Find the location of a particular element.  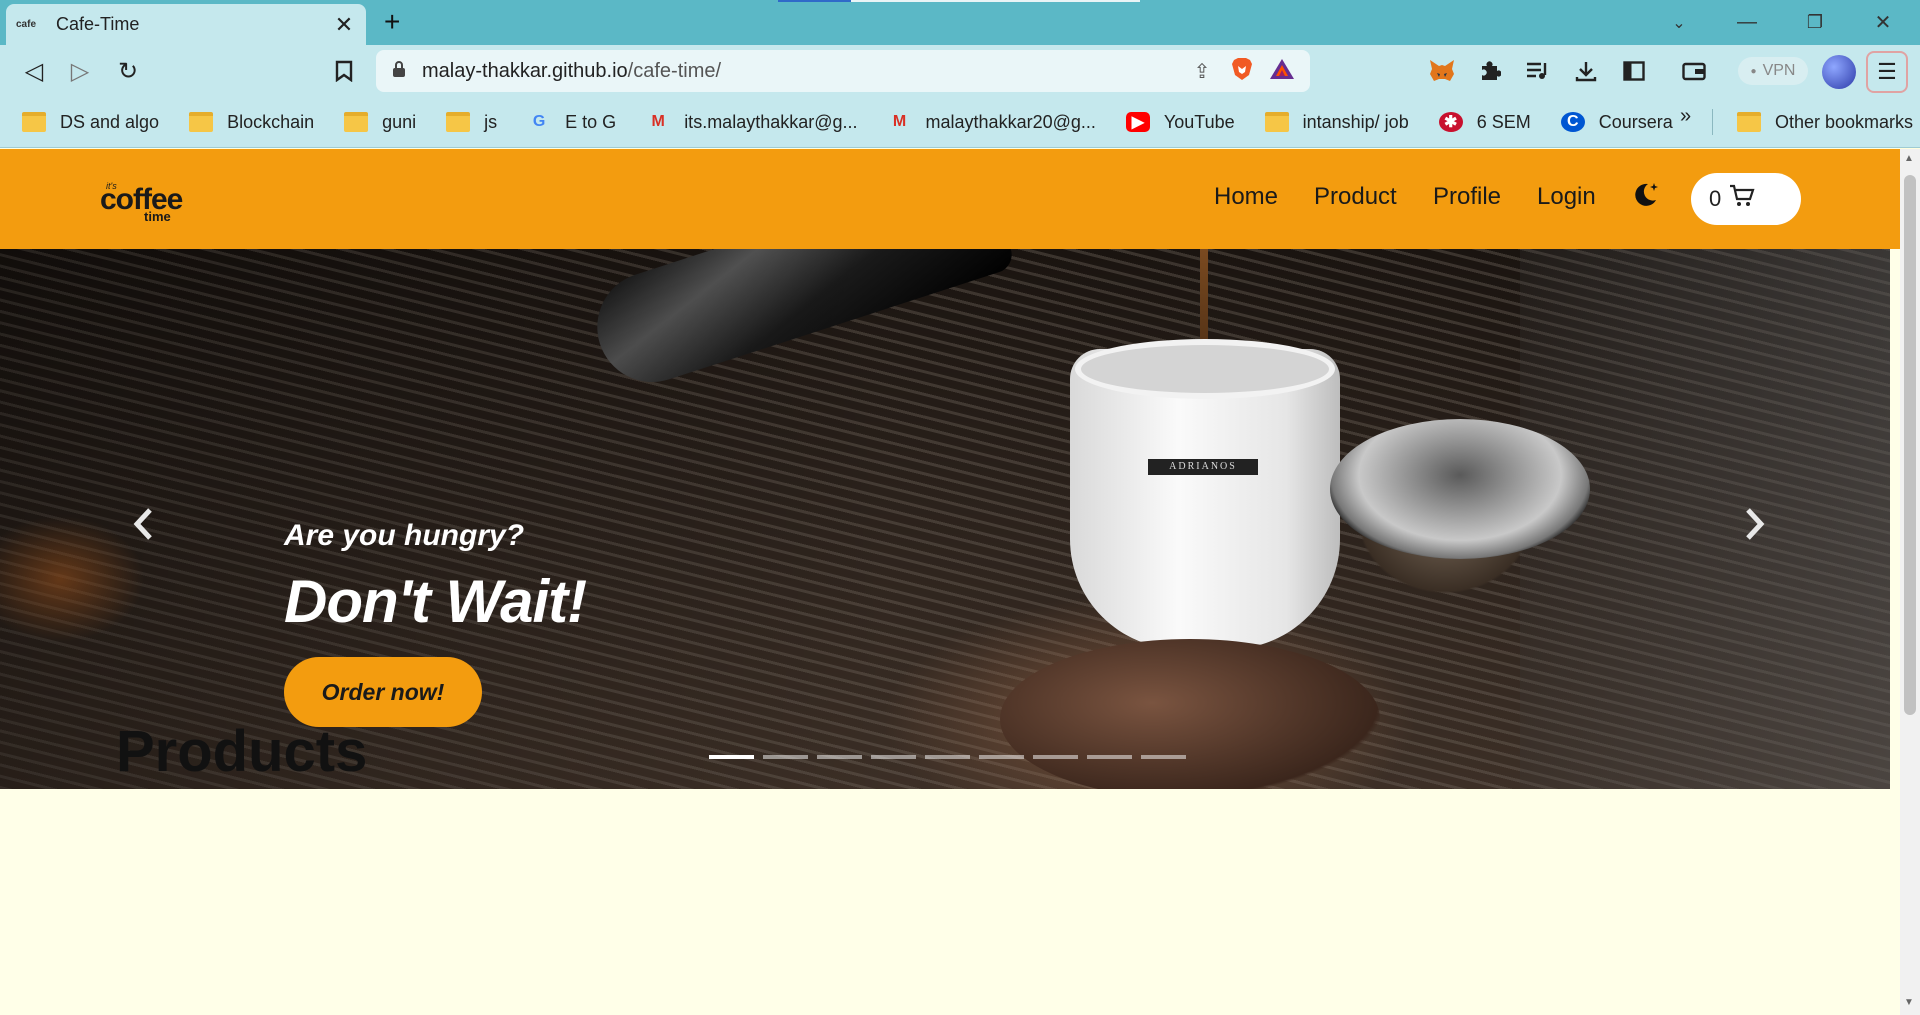

bookmark-label: guni is located at coordinates (399, 121).